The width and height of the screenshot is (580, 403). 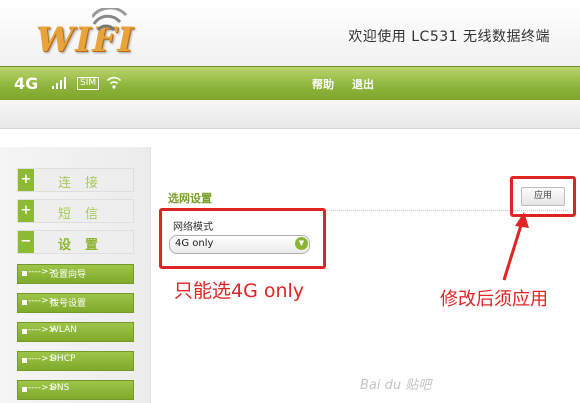 What do you see at coordinates (60, 388) in the screenshot?
I see `sidebar-item-label: DNS` at bounding box center [60, 388].